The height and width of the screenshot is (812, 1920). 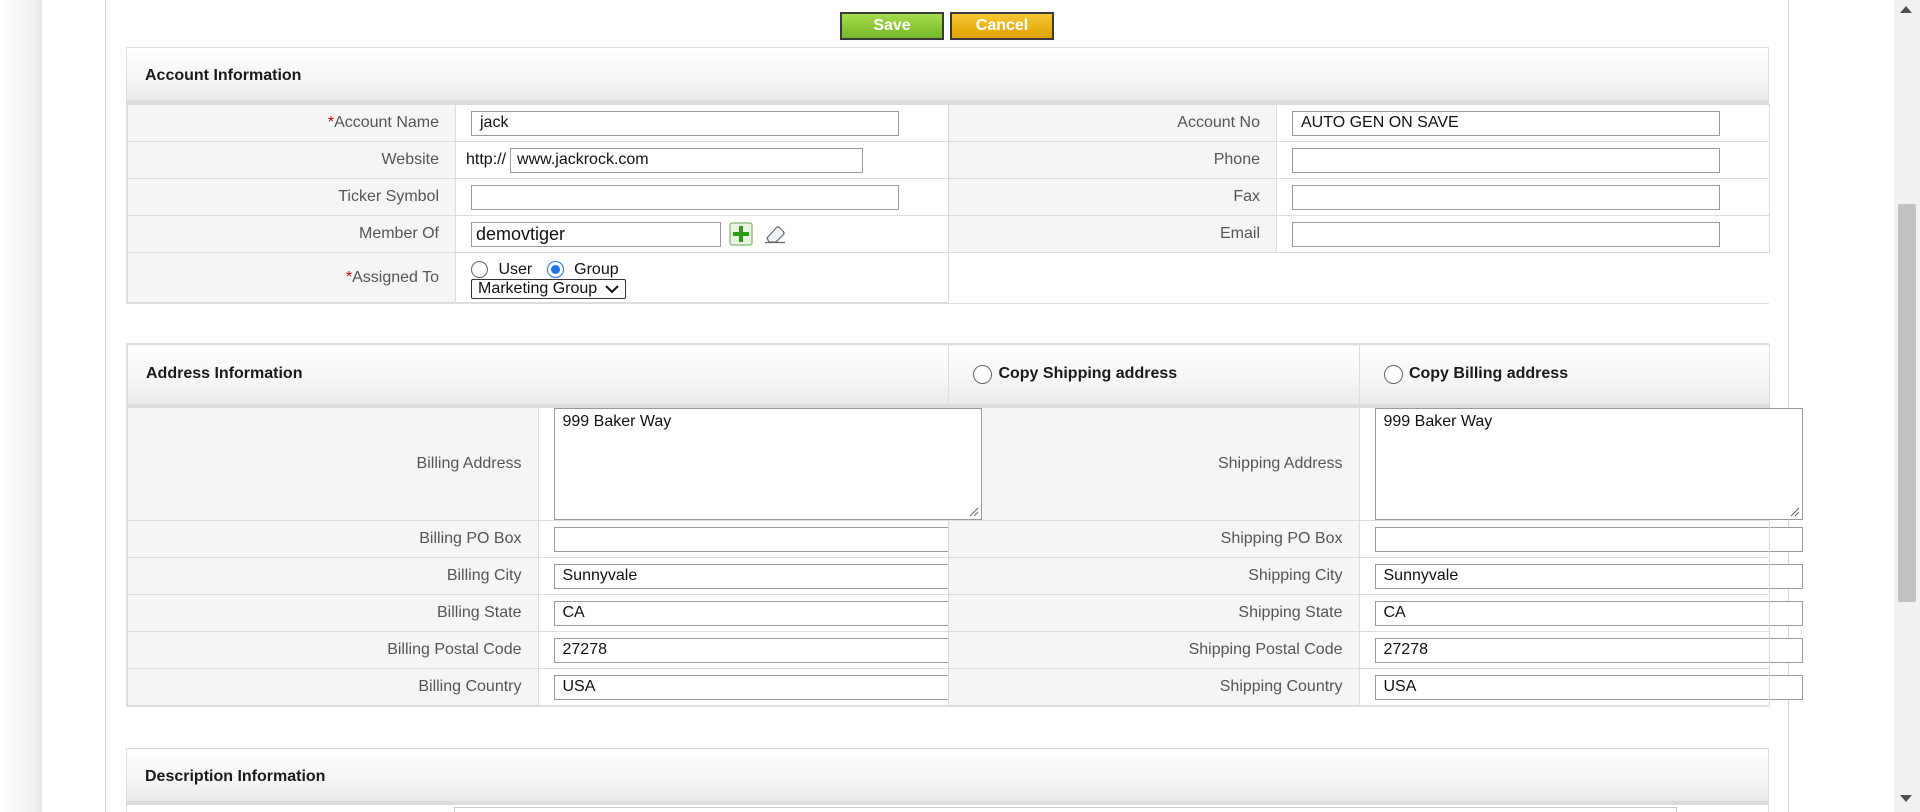 I want to click on account-name-cell: jack, so click(x=702, y=123).